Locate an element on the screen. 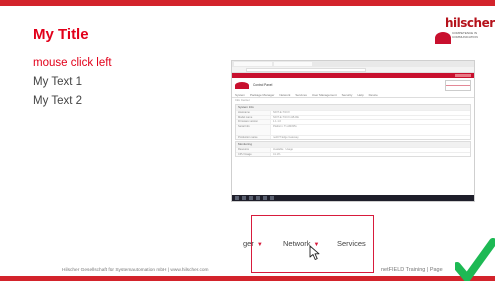 The image size is (495, 281). row-key: CPU Usage is located at coordinates (253, 154).